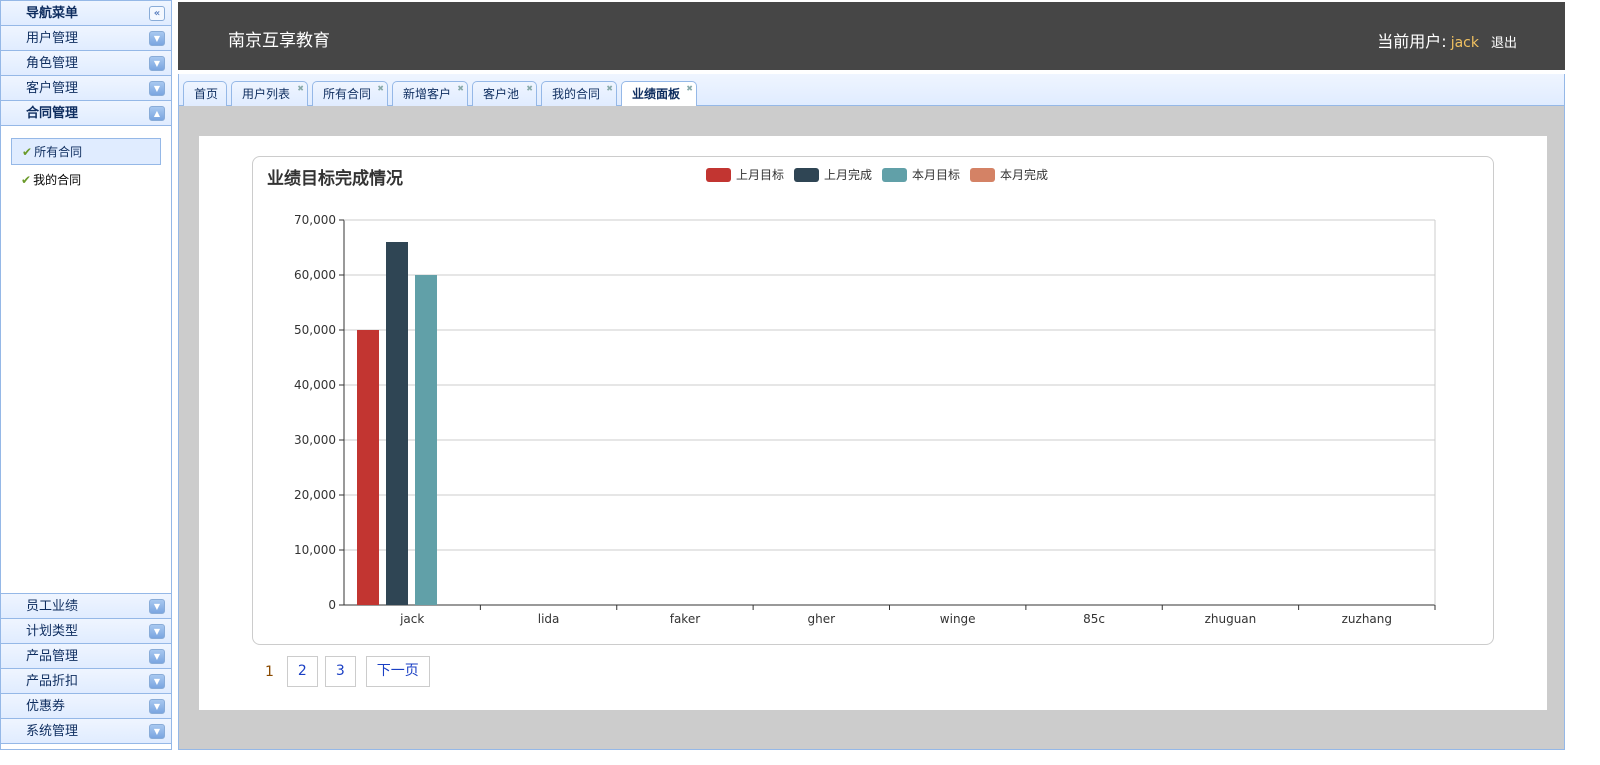 The height and width of the screenshot is (765, 1600). Describe the element at coordinates (52, 606) in the screenshot. I see `panel-label: 员工业绩` at that location.